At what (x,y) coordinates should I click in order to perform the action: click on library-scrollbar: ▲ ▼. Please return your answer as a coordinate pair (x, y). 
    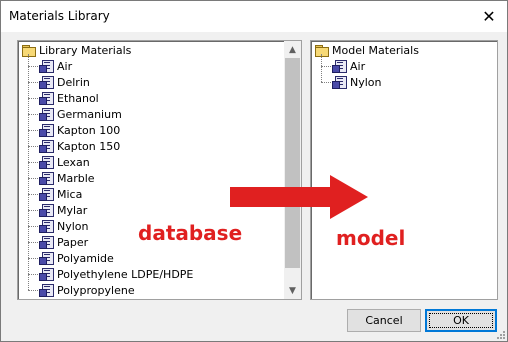
    Looking at the image, I should click on (292, 170).